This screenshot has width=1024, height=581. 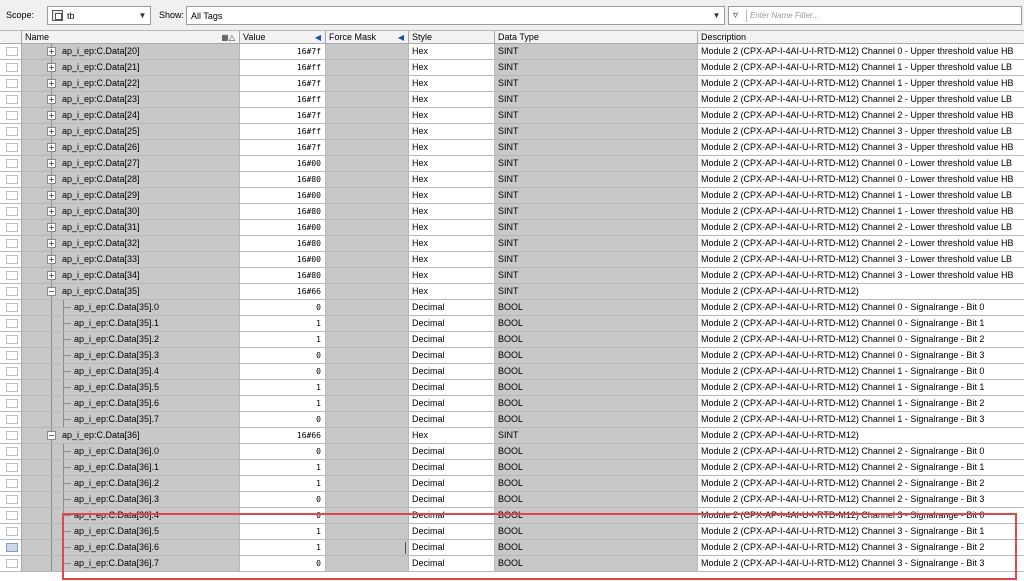 I want to click on tag-value: 0, so click(x=283, y=516).